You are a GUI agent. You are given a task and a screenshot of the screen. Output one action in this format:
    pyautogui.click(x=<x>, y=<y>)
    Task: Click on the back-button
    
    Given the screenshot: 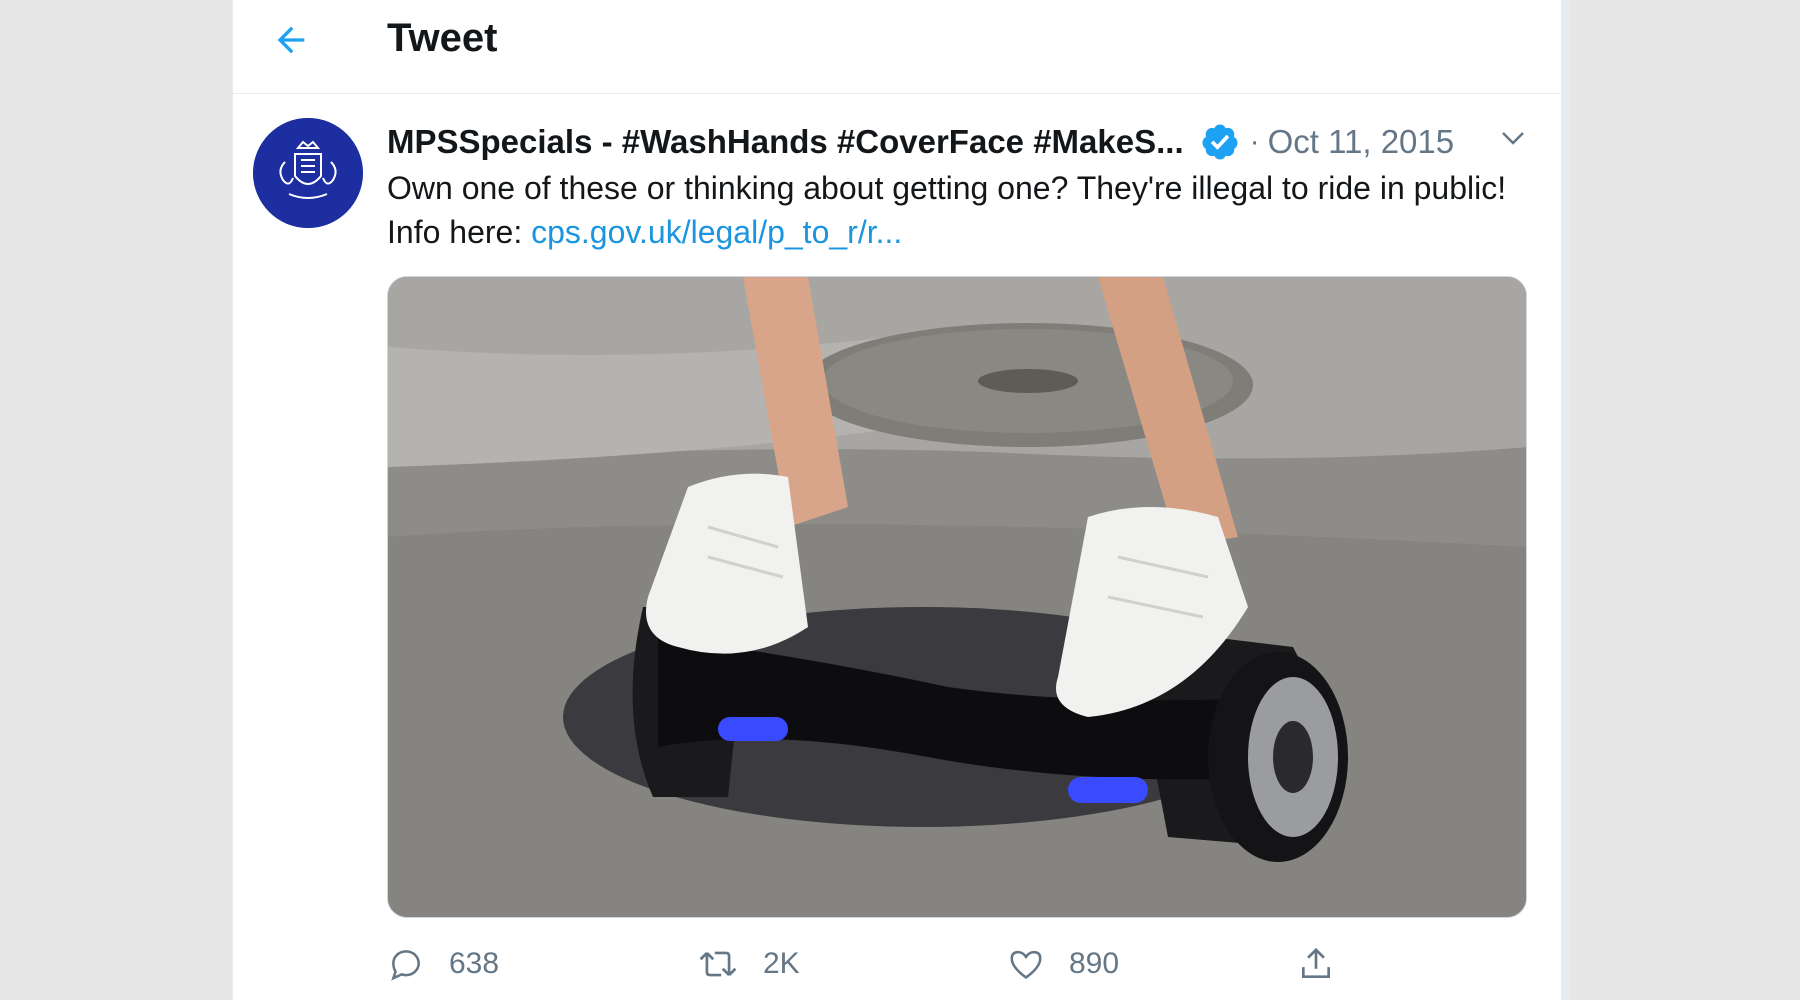 What is the action you would take?
    pyautogui.click(x=291, y=40)
    